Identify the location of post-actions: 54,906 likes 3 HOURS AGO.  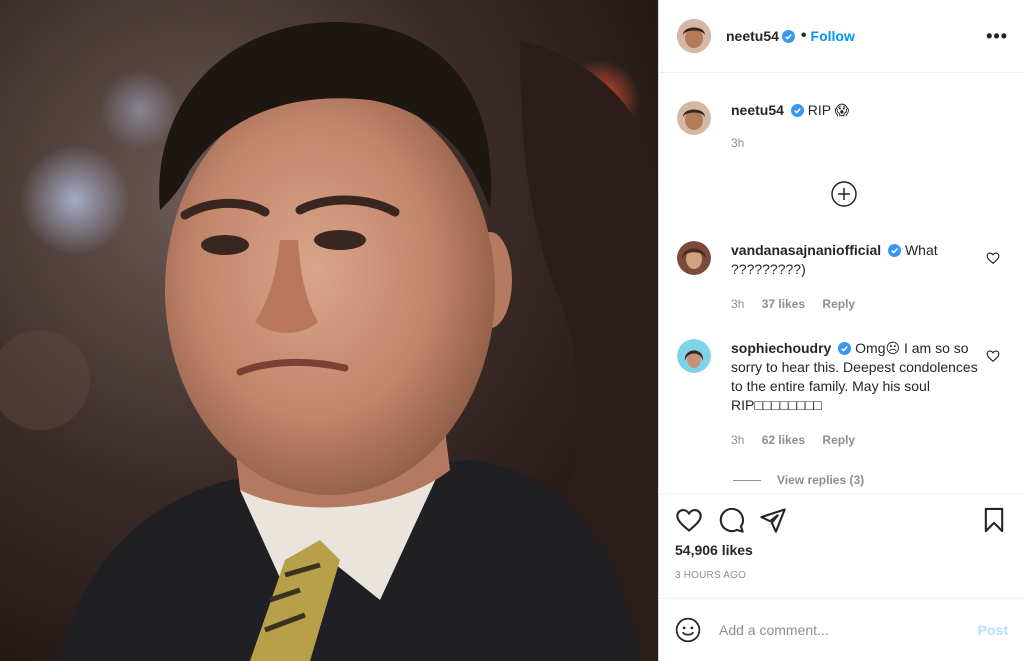
(841, 545).